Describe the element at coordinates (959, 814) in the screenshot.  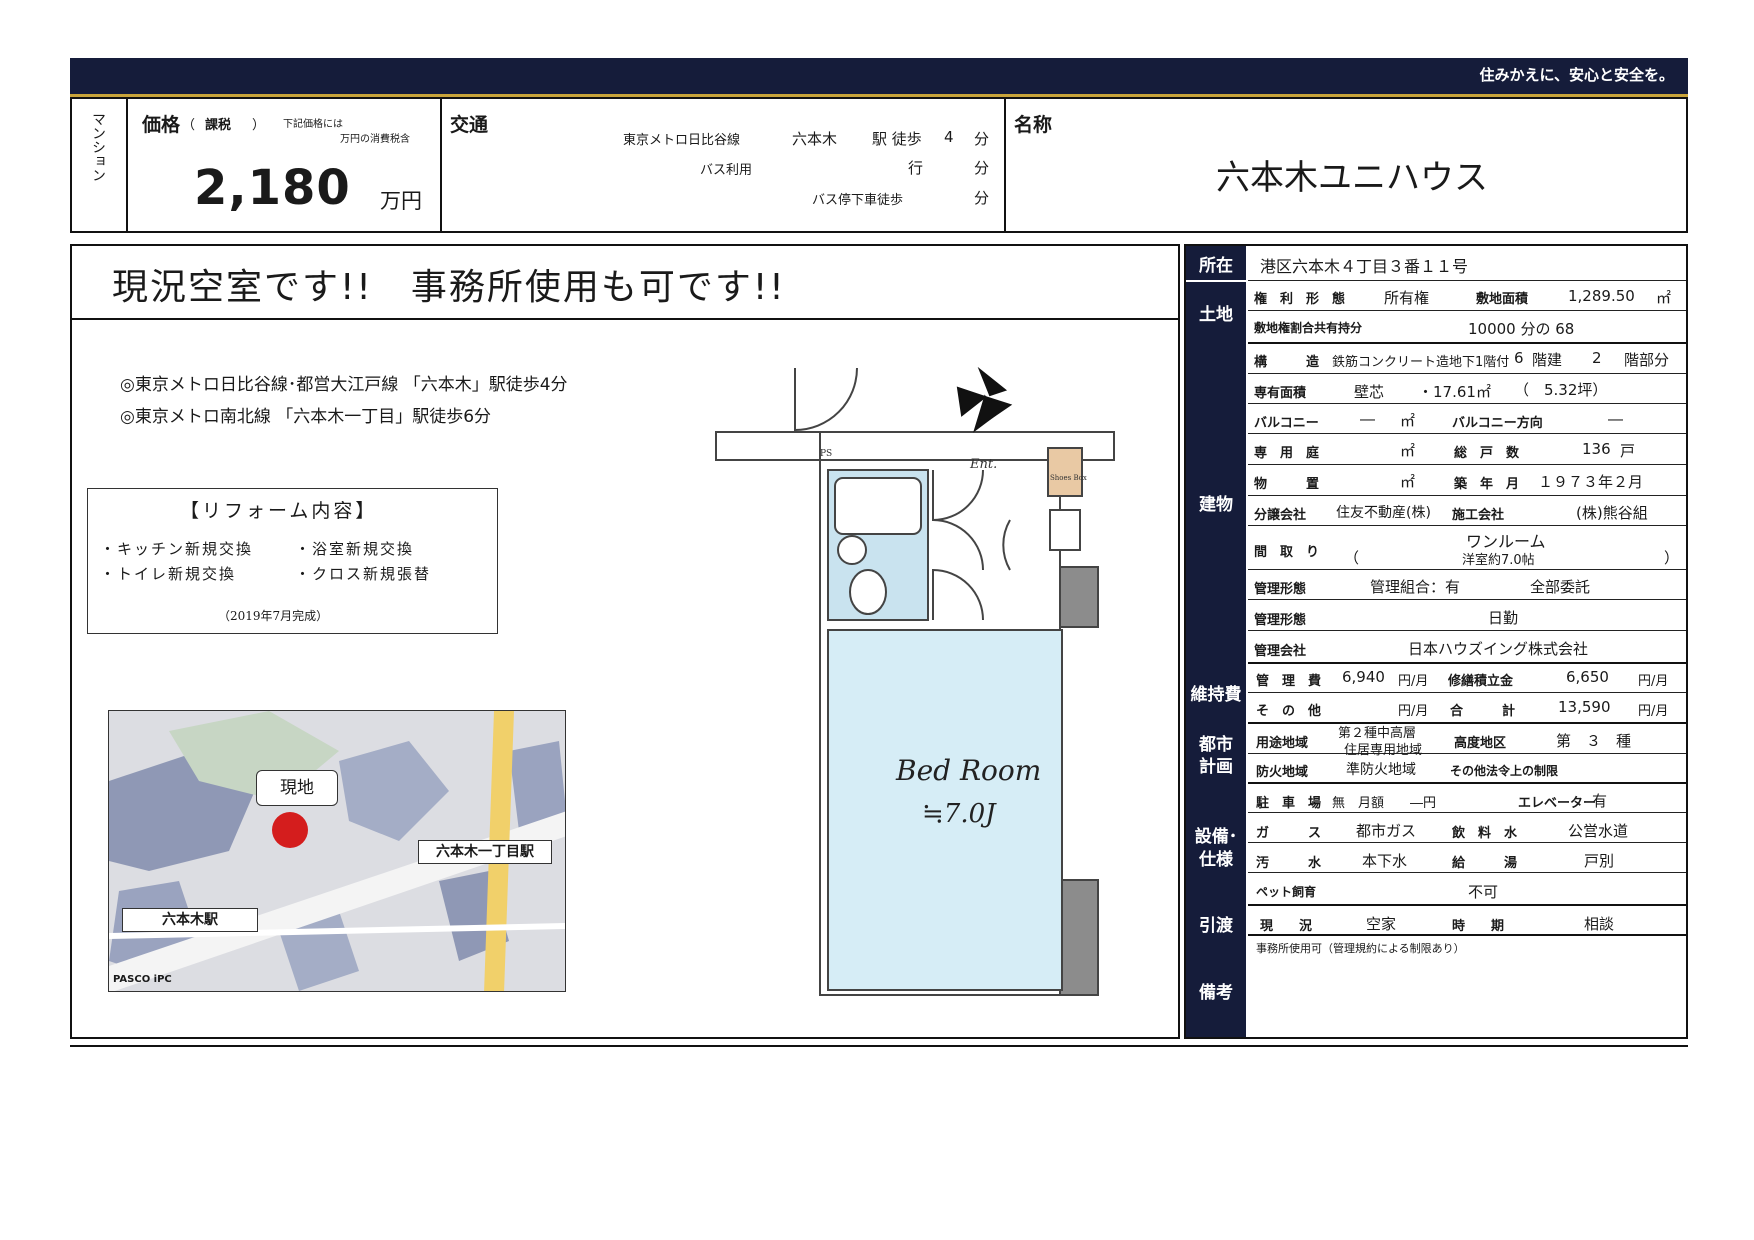
I see `floorplan-room-size: ≒7.0J` at that location.